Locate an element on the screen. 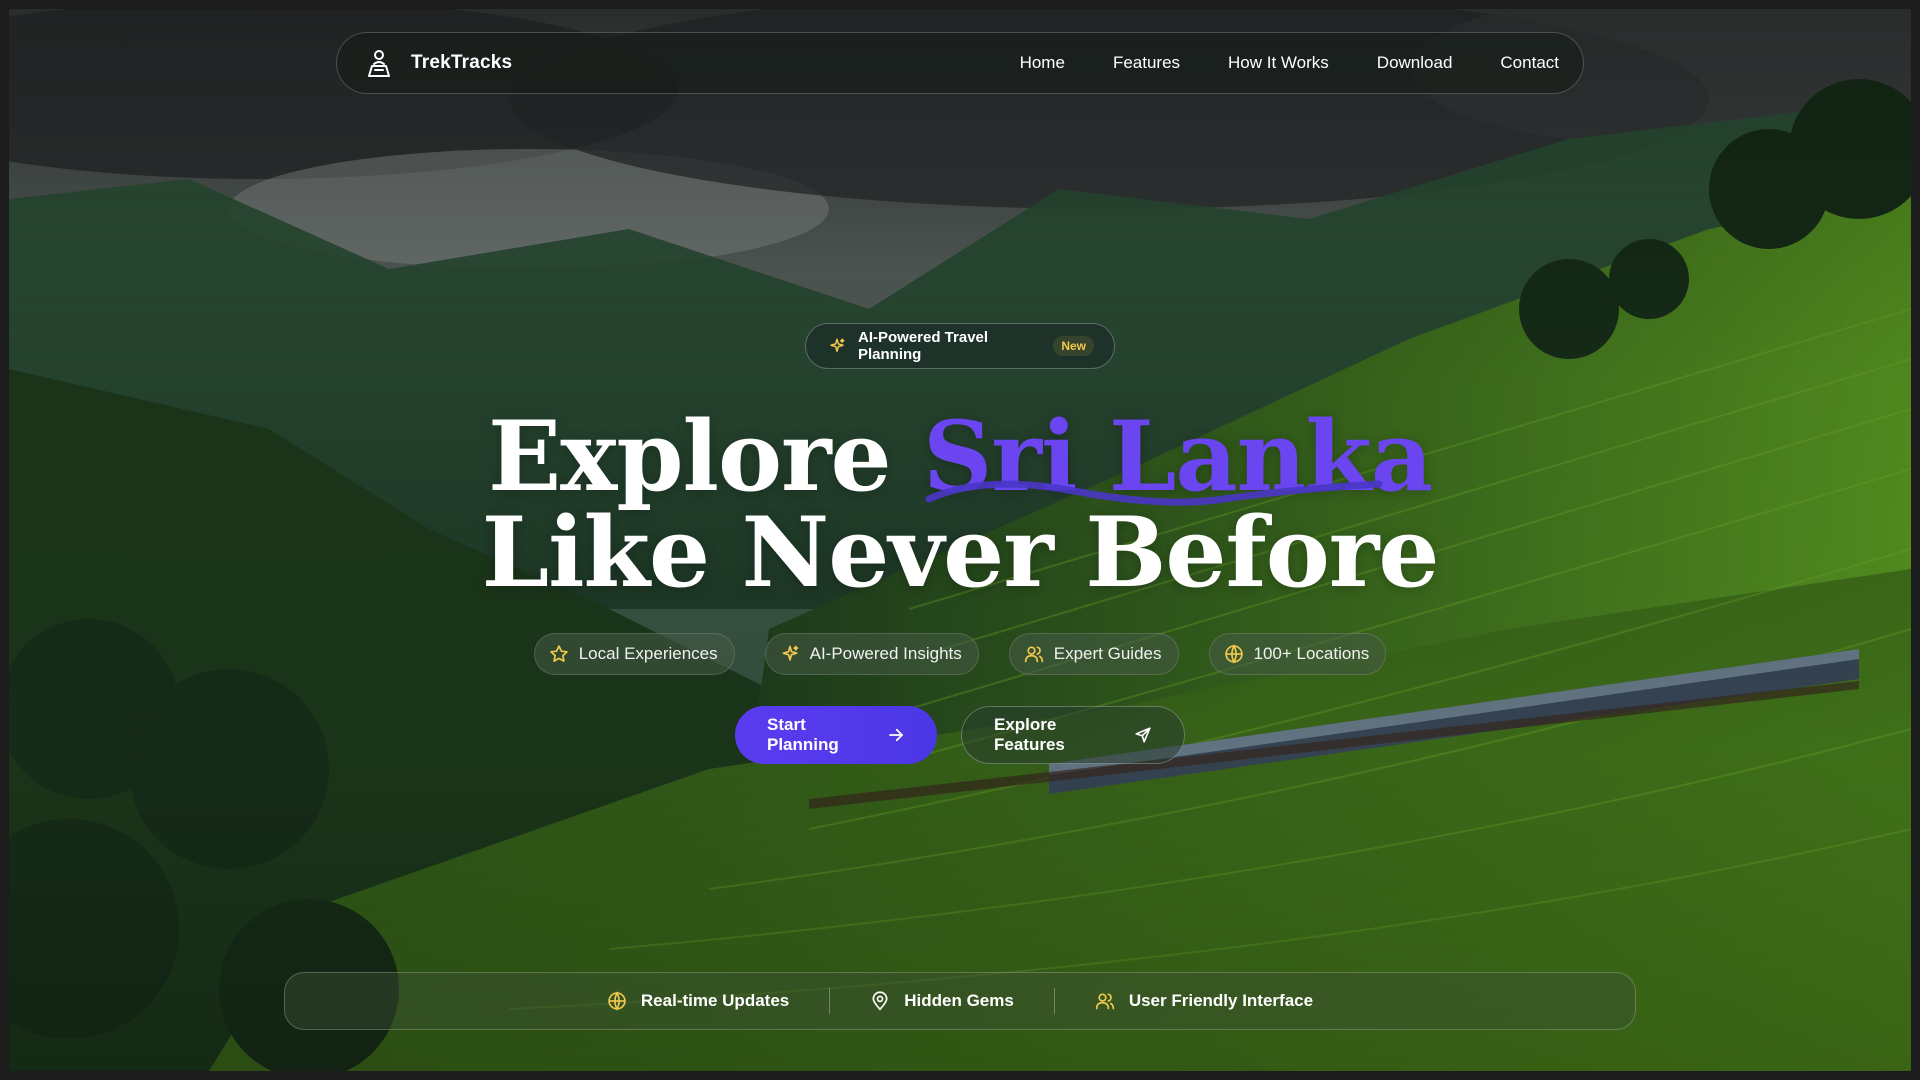  send-icon is located at coordinates (1143, 735).